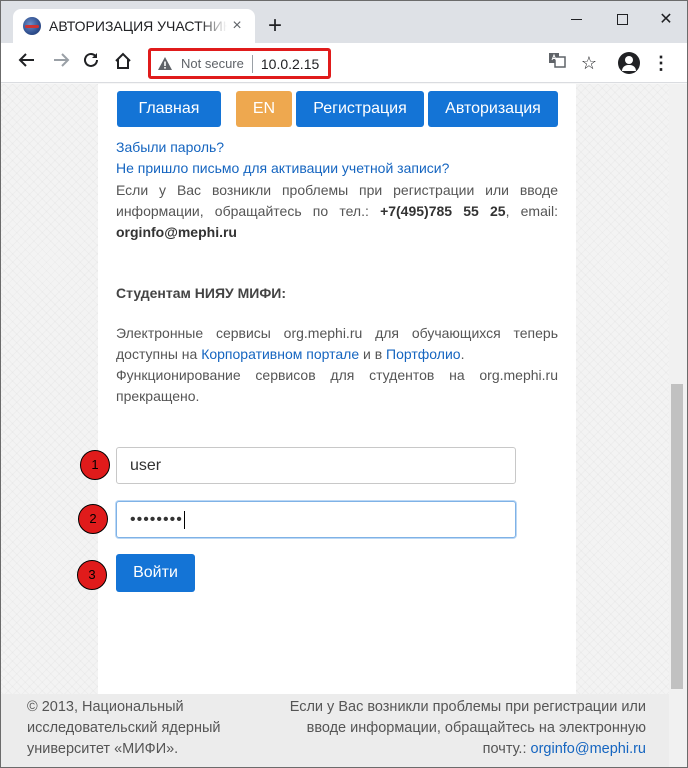 Image resolution: width=688 pixels, height=768 pixels. What do you see at coordinates (184, 519) in the screenshot?
I see `text-caret` at bounding box center [184, 519].